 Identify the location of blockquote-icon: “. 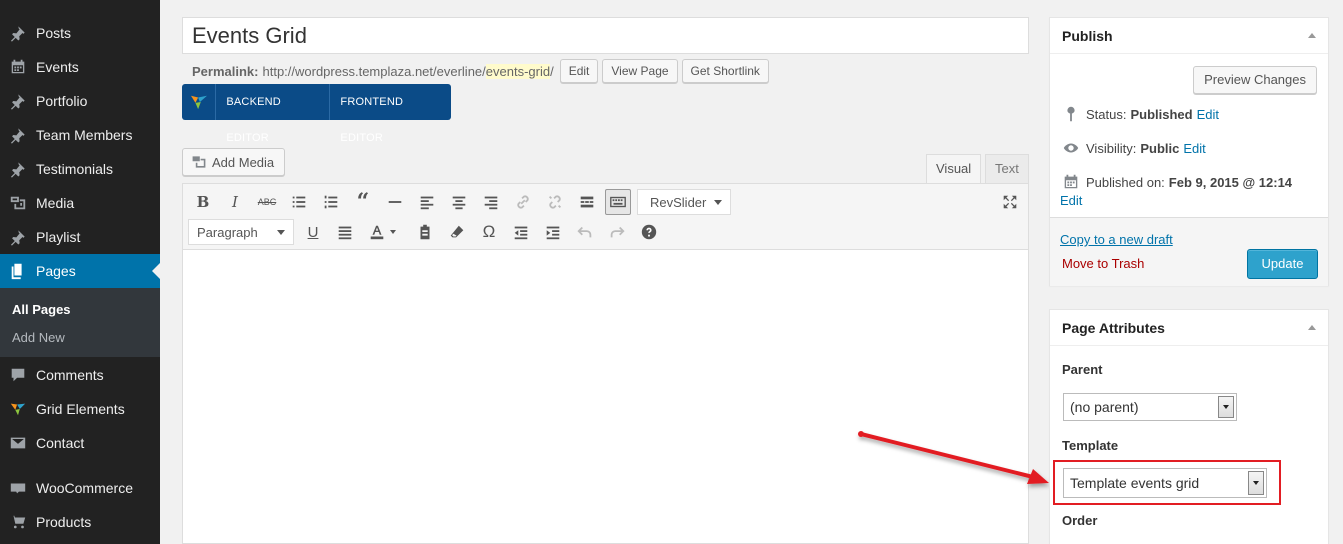
(363, 202).